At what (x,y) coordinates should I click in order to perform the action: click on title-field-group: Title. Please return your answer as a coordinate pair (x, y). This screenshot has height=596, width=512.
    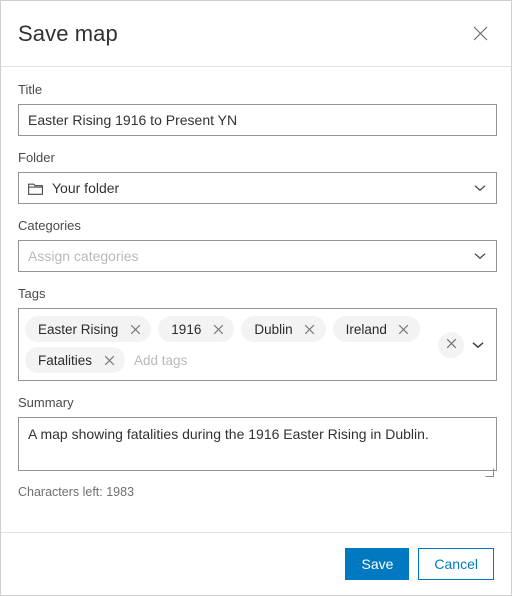
    Looking at the image, I should click on (257, 109).